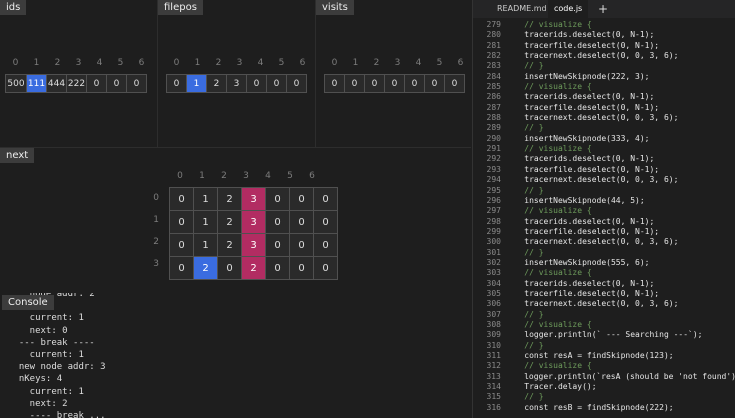 This screenshot has height=418, width=735. Describe the element at coordinates (13, 7) in the screenshot. I see `ids-label: ids` at that location.